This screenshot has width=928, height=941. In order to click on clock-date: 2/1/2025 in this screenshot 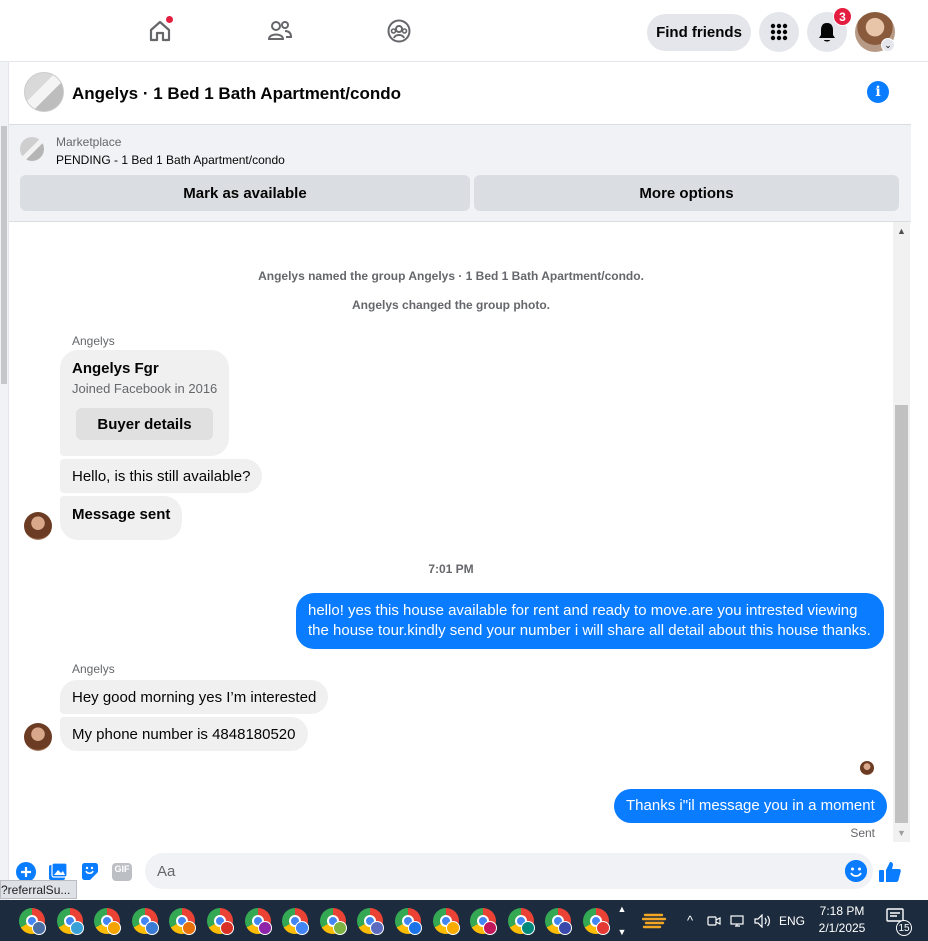, I will do `click(842, 928)`.